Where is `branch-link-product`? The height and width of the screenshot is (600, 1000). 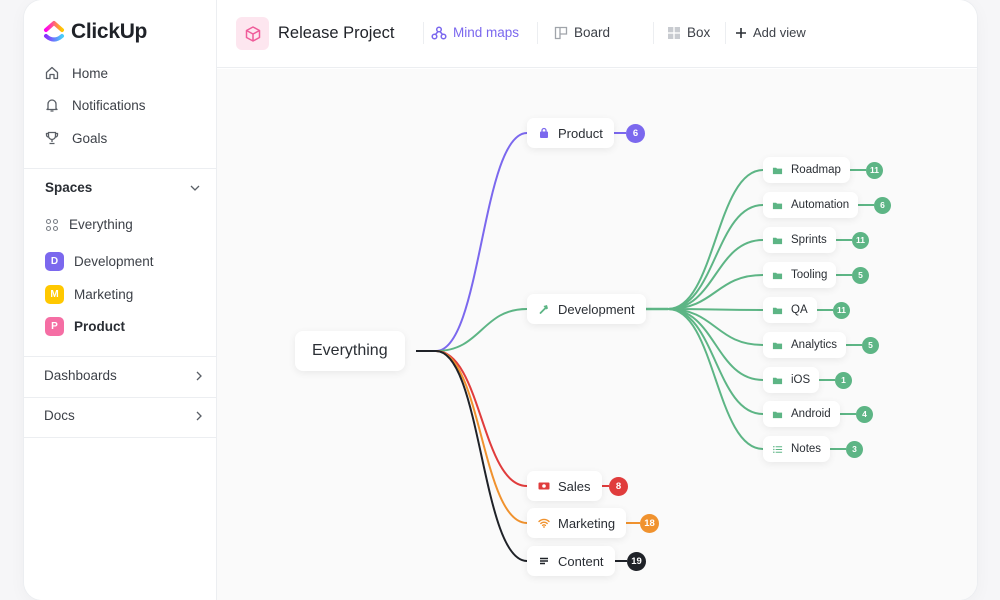
branch-link-product is located at coordinates (481, 242).